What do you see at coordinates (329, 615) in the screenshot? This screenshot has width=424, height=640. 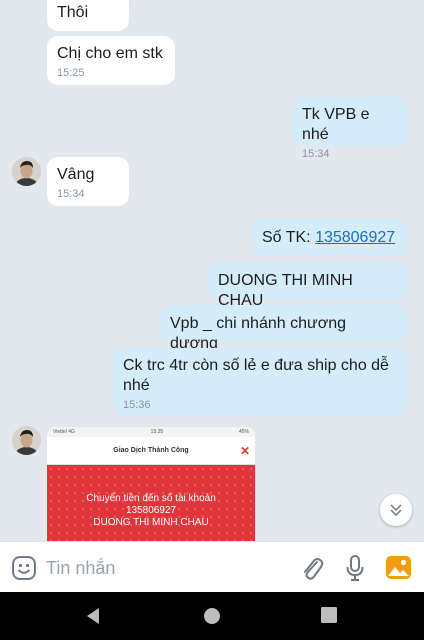 I see `recents-icon` at bounding box center [329, 615].